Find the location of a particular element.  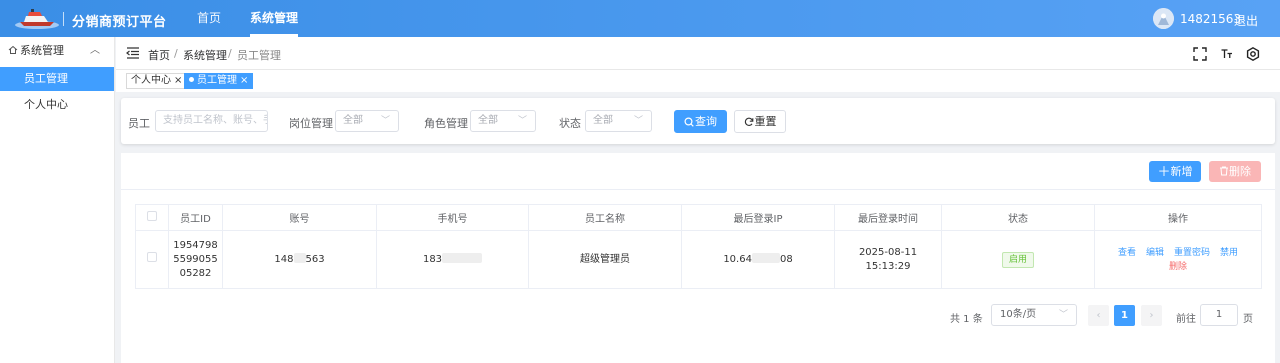

phone-prefix: 183 is located at coordinates (432, 259).